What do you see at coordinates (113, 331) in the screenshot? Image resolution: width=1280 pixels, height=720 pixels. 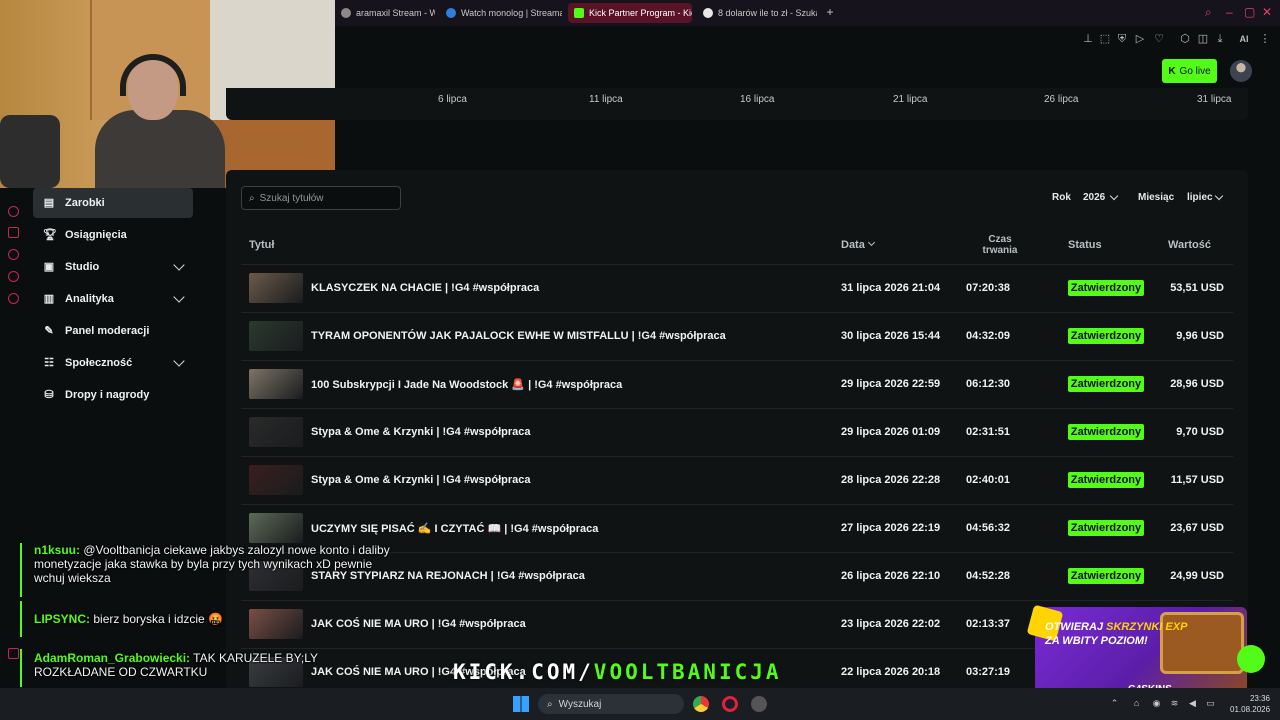 I see `sidebar-item-panel-moderacji: ✎ Panel moderacji` at bounding box center [113, 331].